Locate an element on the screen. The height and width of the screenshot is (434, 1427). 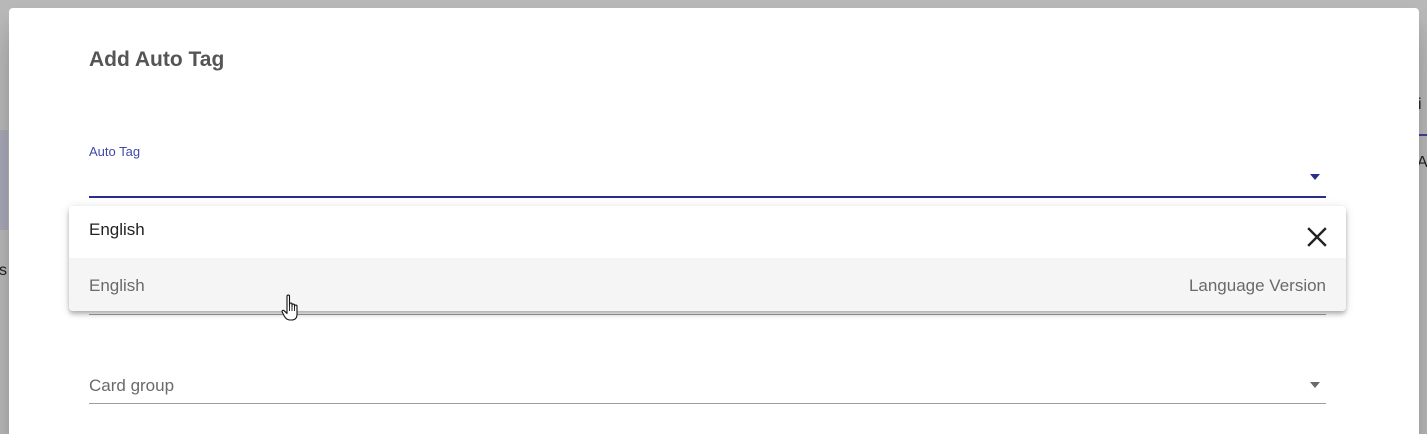
dropdown-option: English Language Version is located at coordinates (707, 284).